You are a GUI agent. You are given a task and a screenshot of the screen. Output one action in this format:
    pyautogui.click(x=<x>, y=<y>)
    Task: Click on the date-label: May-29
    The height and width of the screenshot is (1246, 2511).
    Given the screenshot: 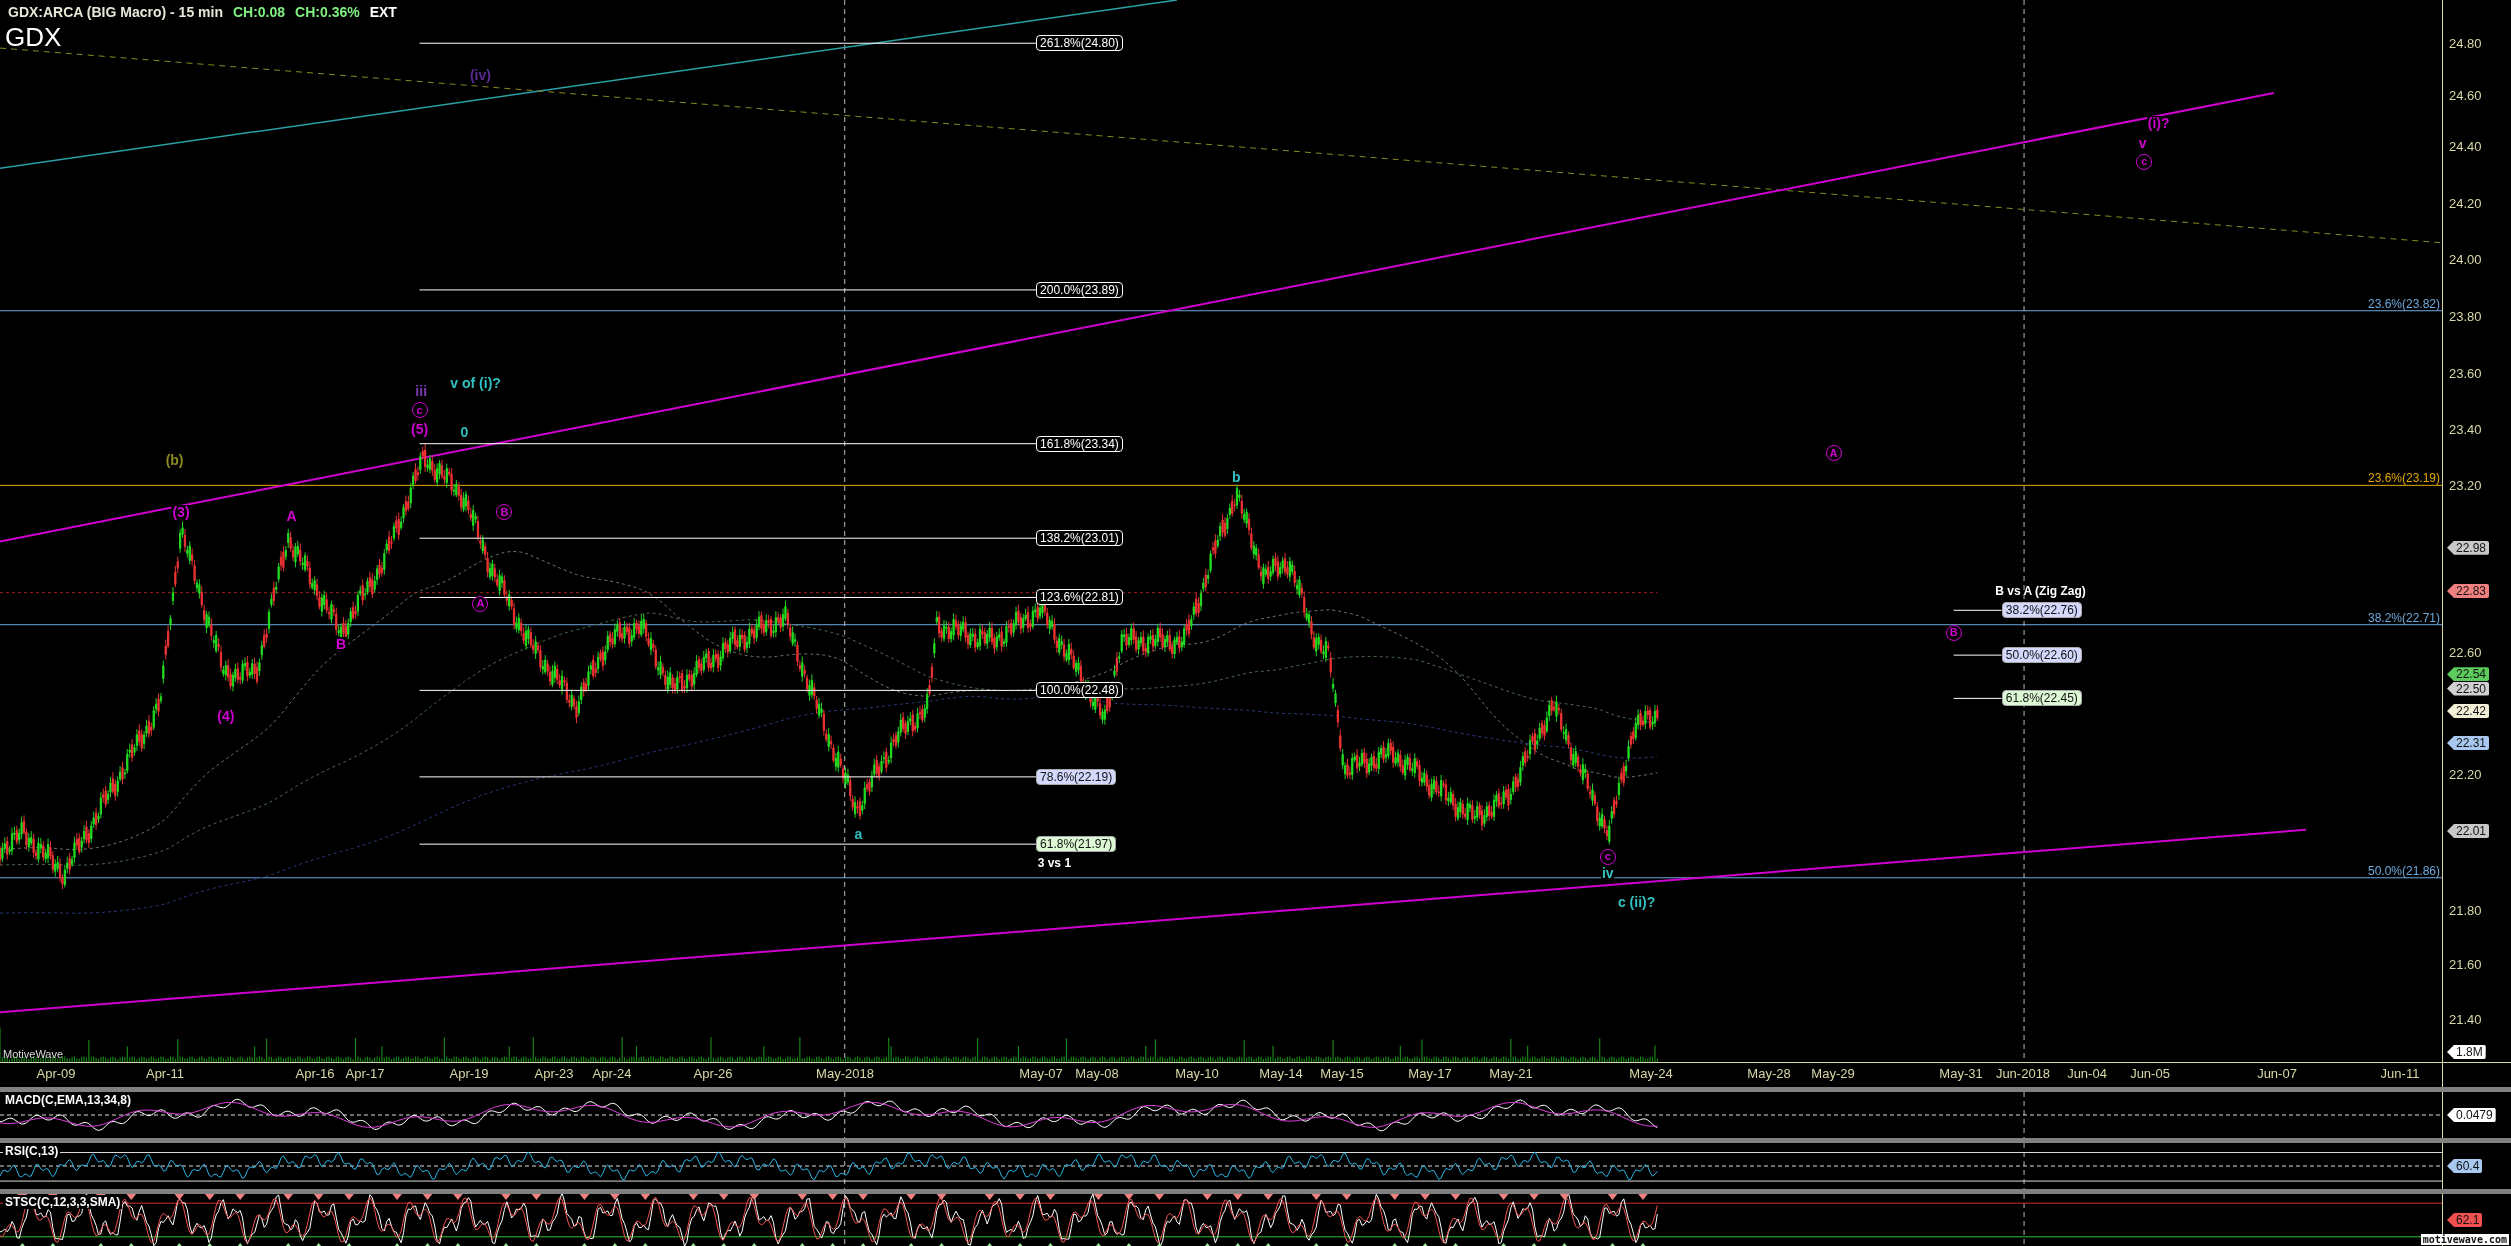 What is the action you would take?
    pyautogui.click(x=1833, y=1073)
    